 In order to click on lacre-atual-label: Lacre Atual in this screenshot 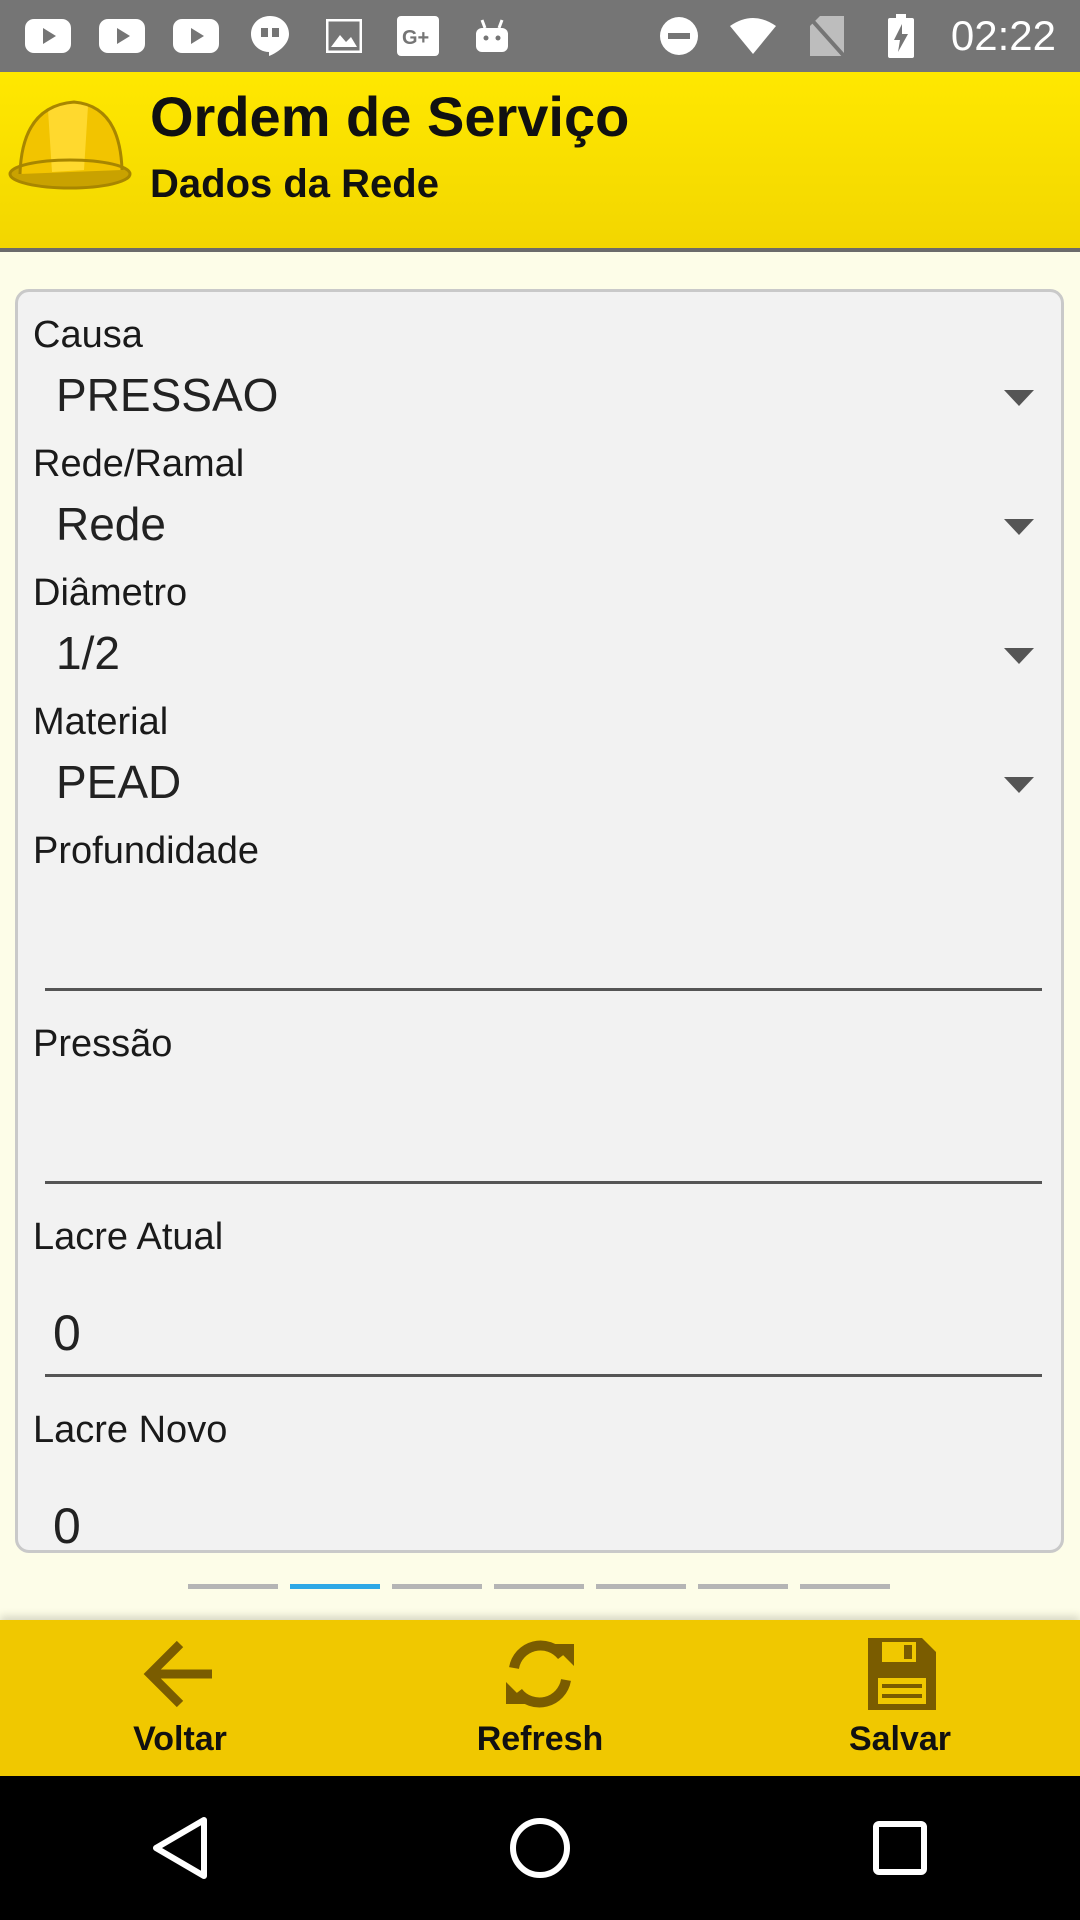, I will do `click(128, 1237)`.